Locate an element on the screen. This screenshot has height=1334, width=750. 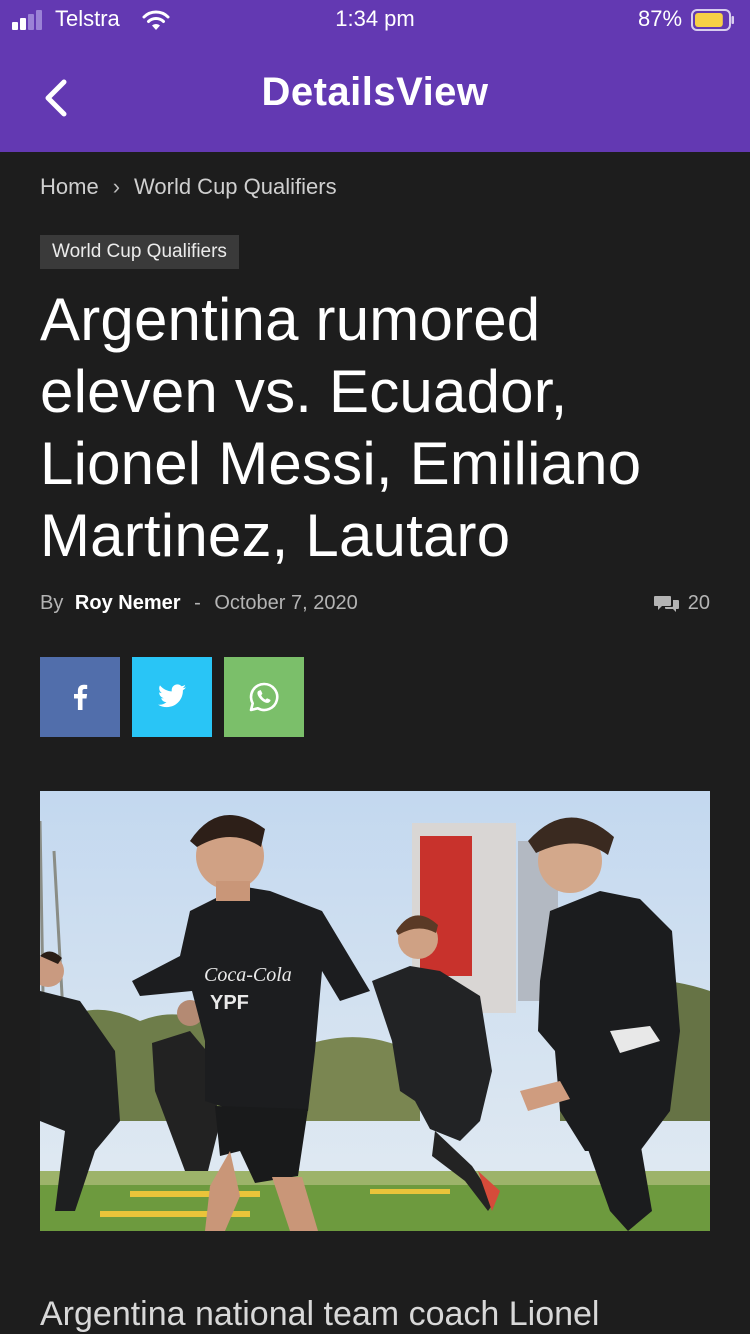
battery-icon is located at coordinates (712, 20).